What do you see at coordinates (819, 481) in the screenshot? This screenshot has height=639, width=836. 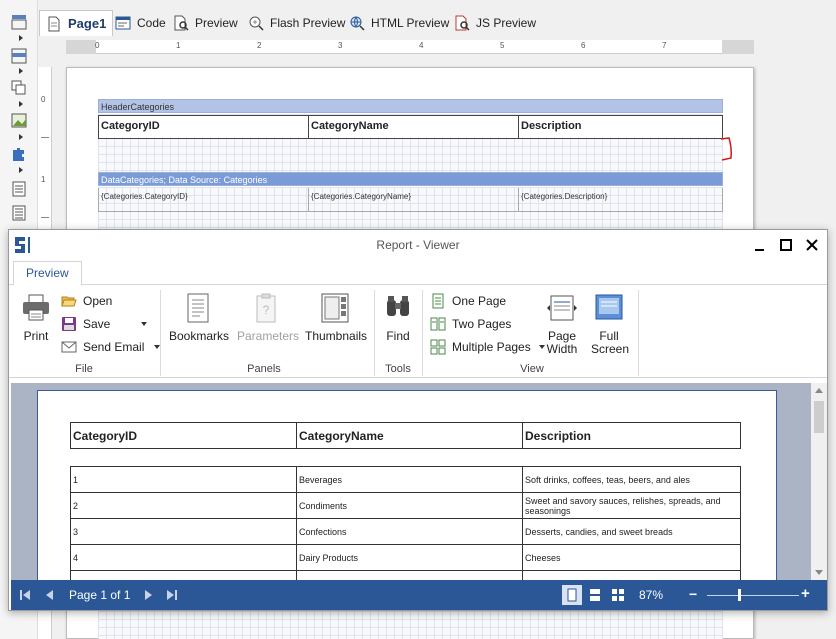 I see `vertical-scrollbar` at bounding box center [819, 481].